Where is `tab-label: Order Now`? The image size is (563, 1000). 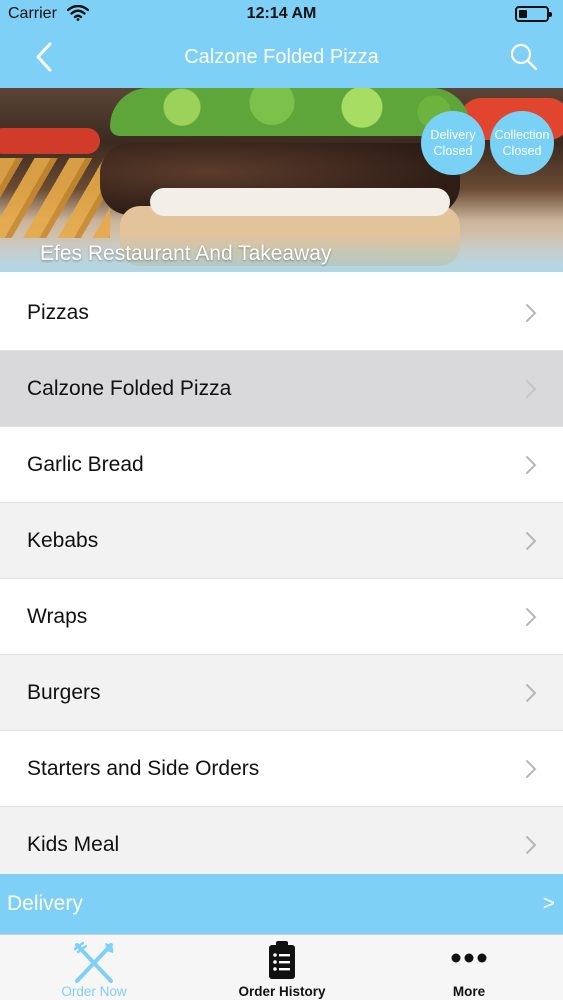
tab-label: Order Now is located at coordinates (94, 991).